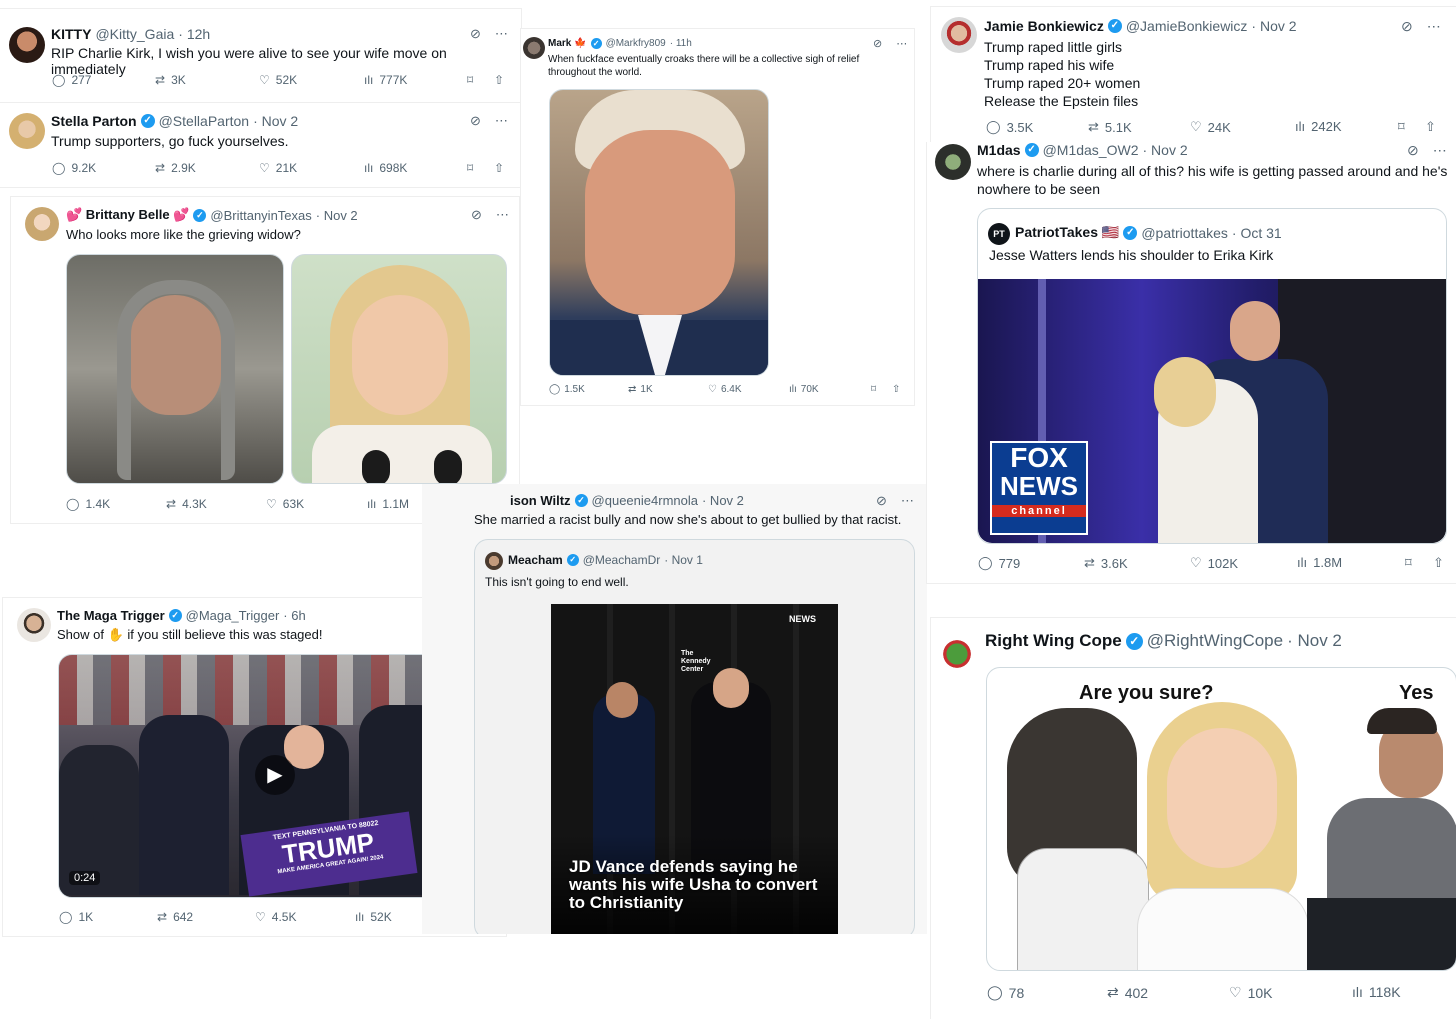 This screenshot has height=1020, width=1456. What do you see at coordinates (1210, 127) in the screenshot?
I see `like-button: ♡ 24K` at bounding box center [1210, 127].